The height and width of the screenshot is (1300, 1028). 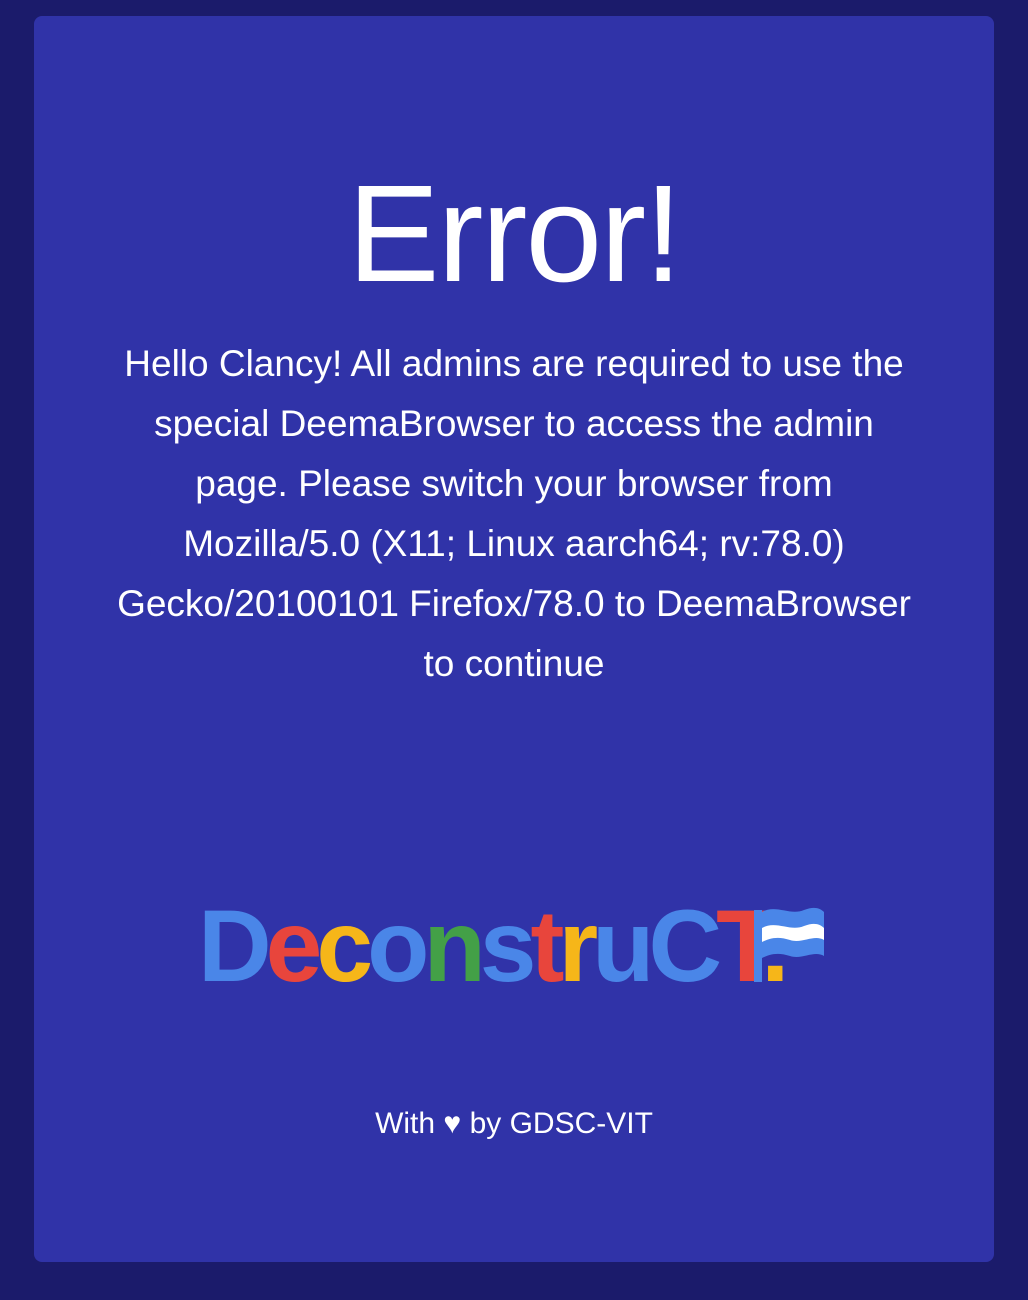 I want to click on logo-letter: o, so click(x=396, y=941).